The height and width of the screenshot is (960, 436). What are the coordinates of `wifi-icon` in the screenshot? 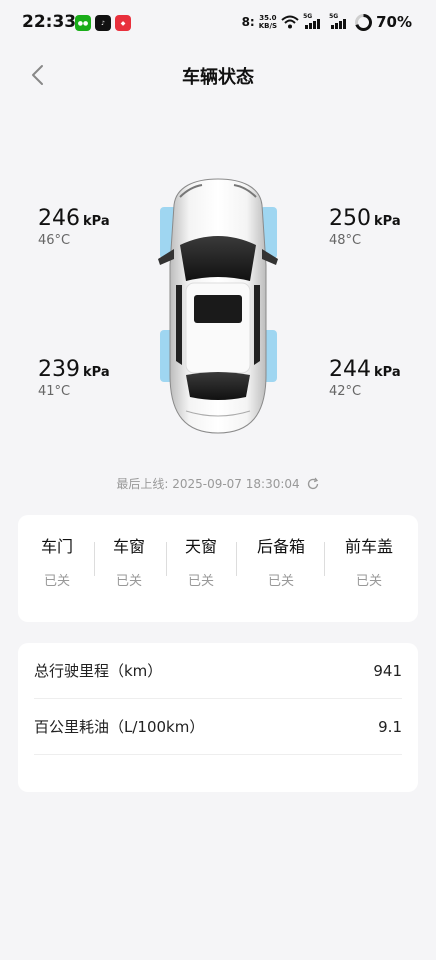 It's located at (290, 22).